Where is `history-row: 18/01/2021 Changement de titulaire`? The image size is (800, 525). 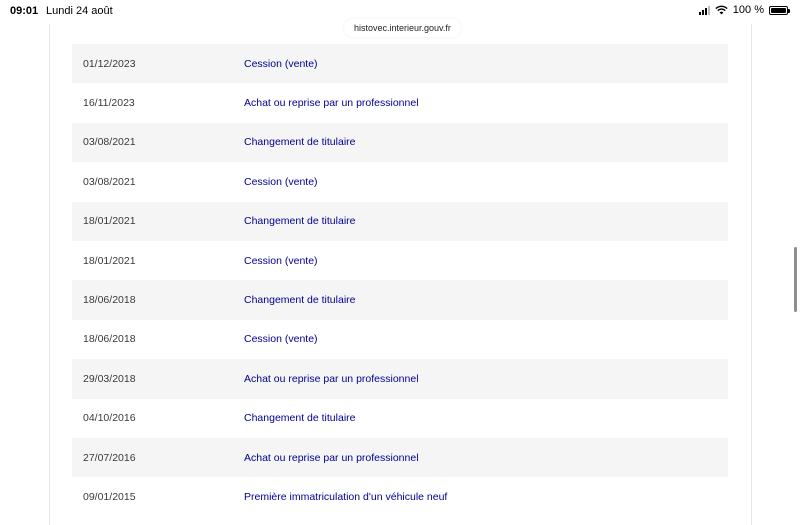
history-row: 18/01/2021 Changement de titulaire is located at coordinates (400, 221).